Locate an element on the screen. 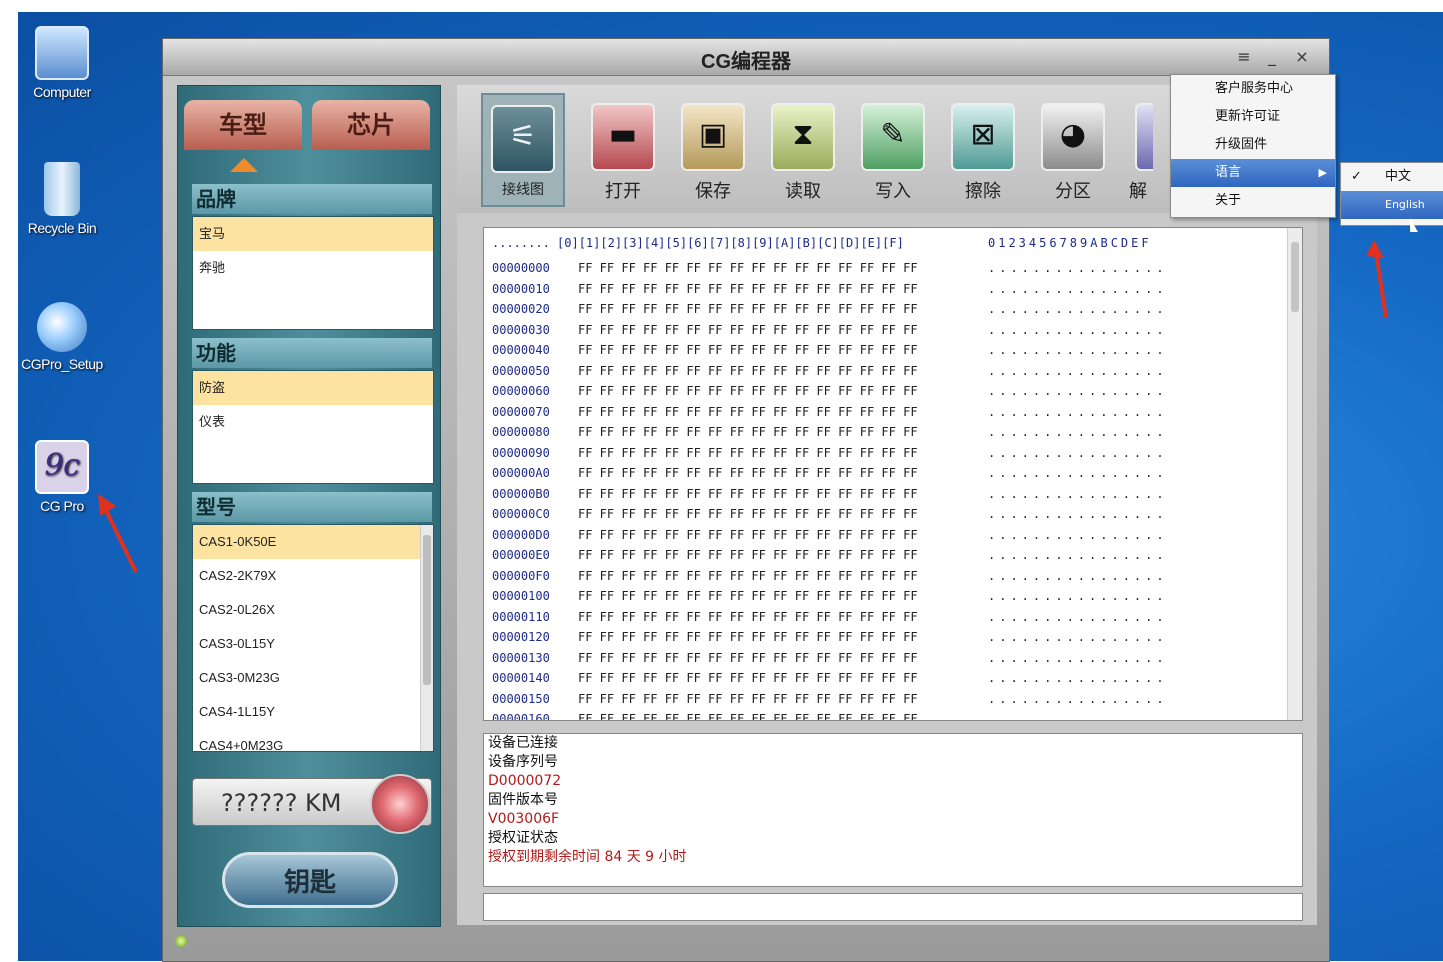 The image size is (1443, 962). unlock-button: ▮ 解 is located at coordinates (1138, 148).